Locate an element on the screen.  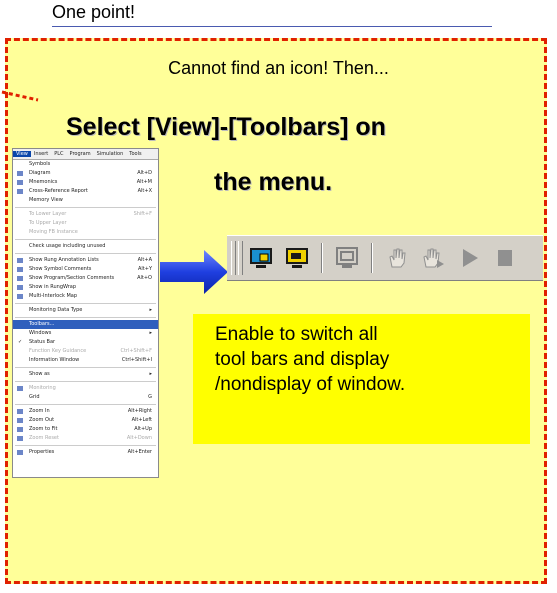
section-comments-icon is located at coordinates (20, 278).